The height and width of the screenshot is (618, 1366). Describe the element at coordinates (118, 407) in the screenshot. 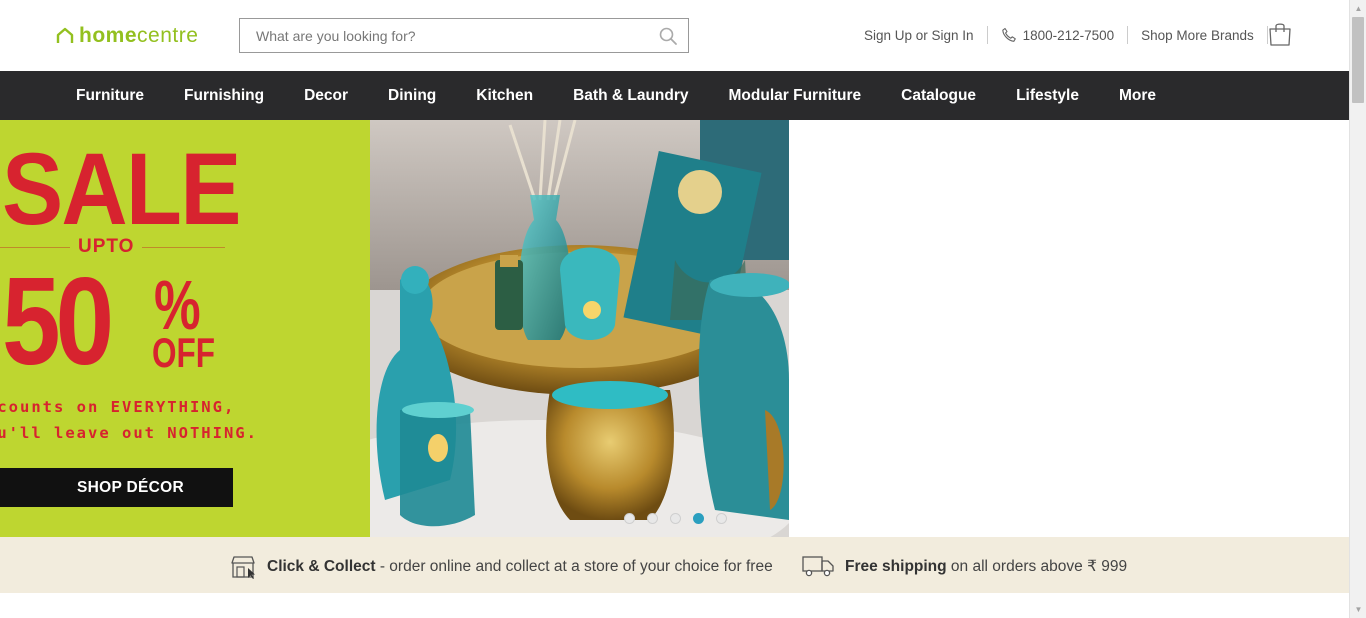

I see `promo-tagline-1: scounts on EVERYTHING,` at that location.